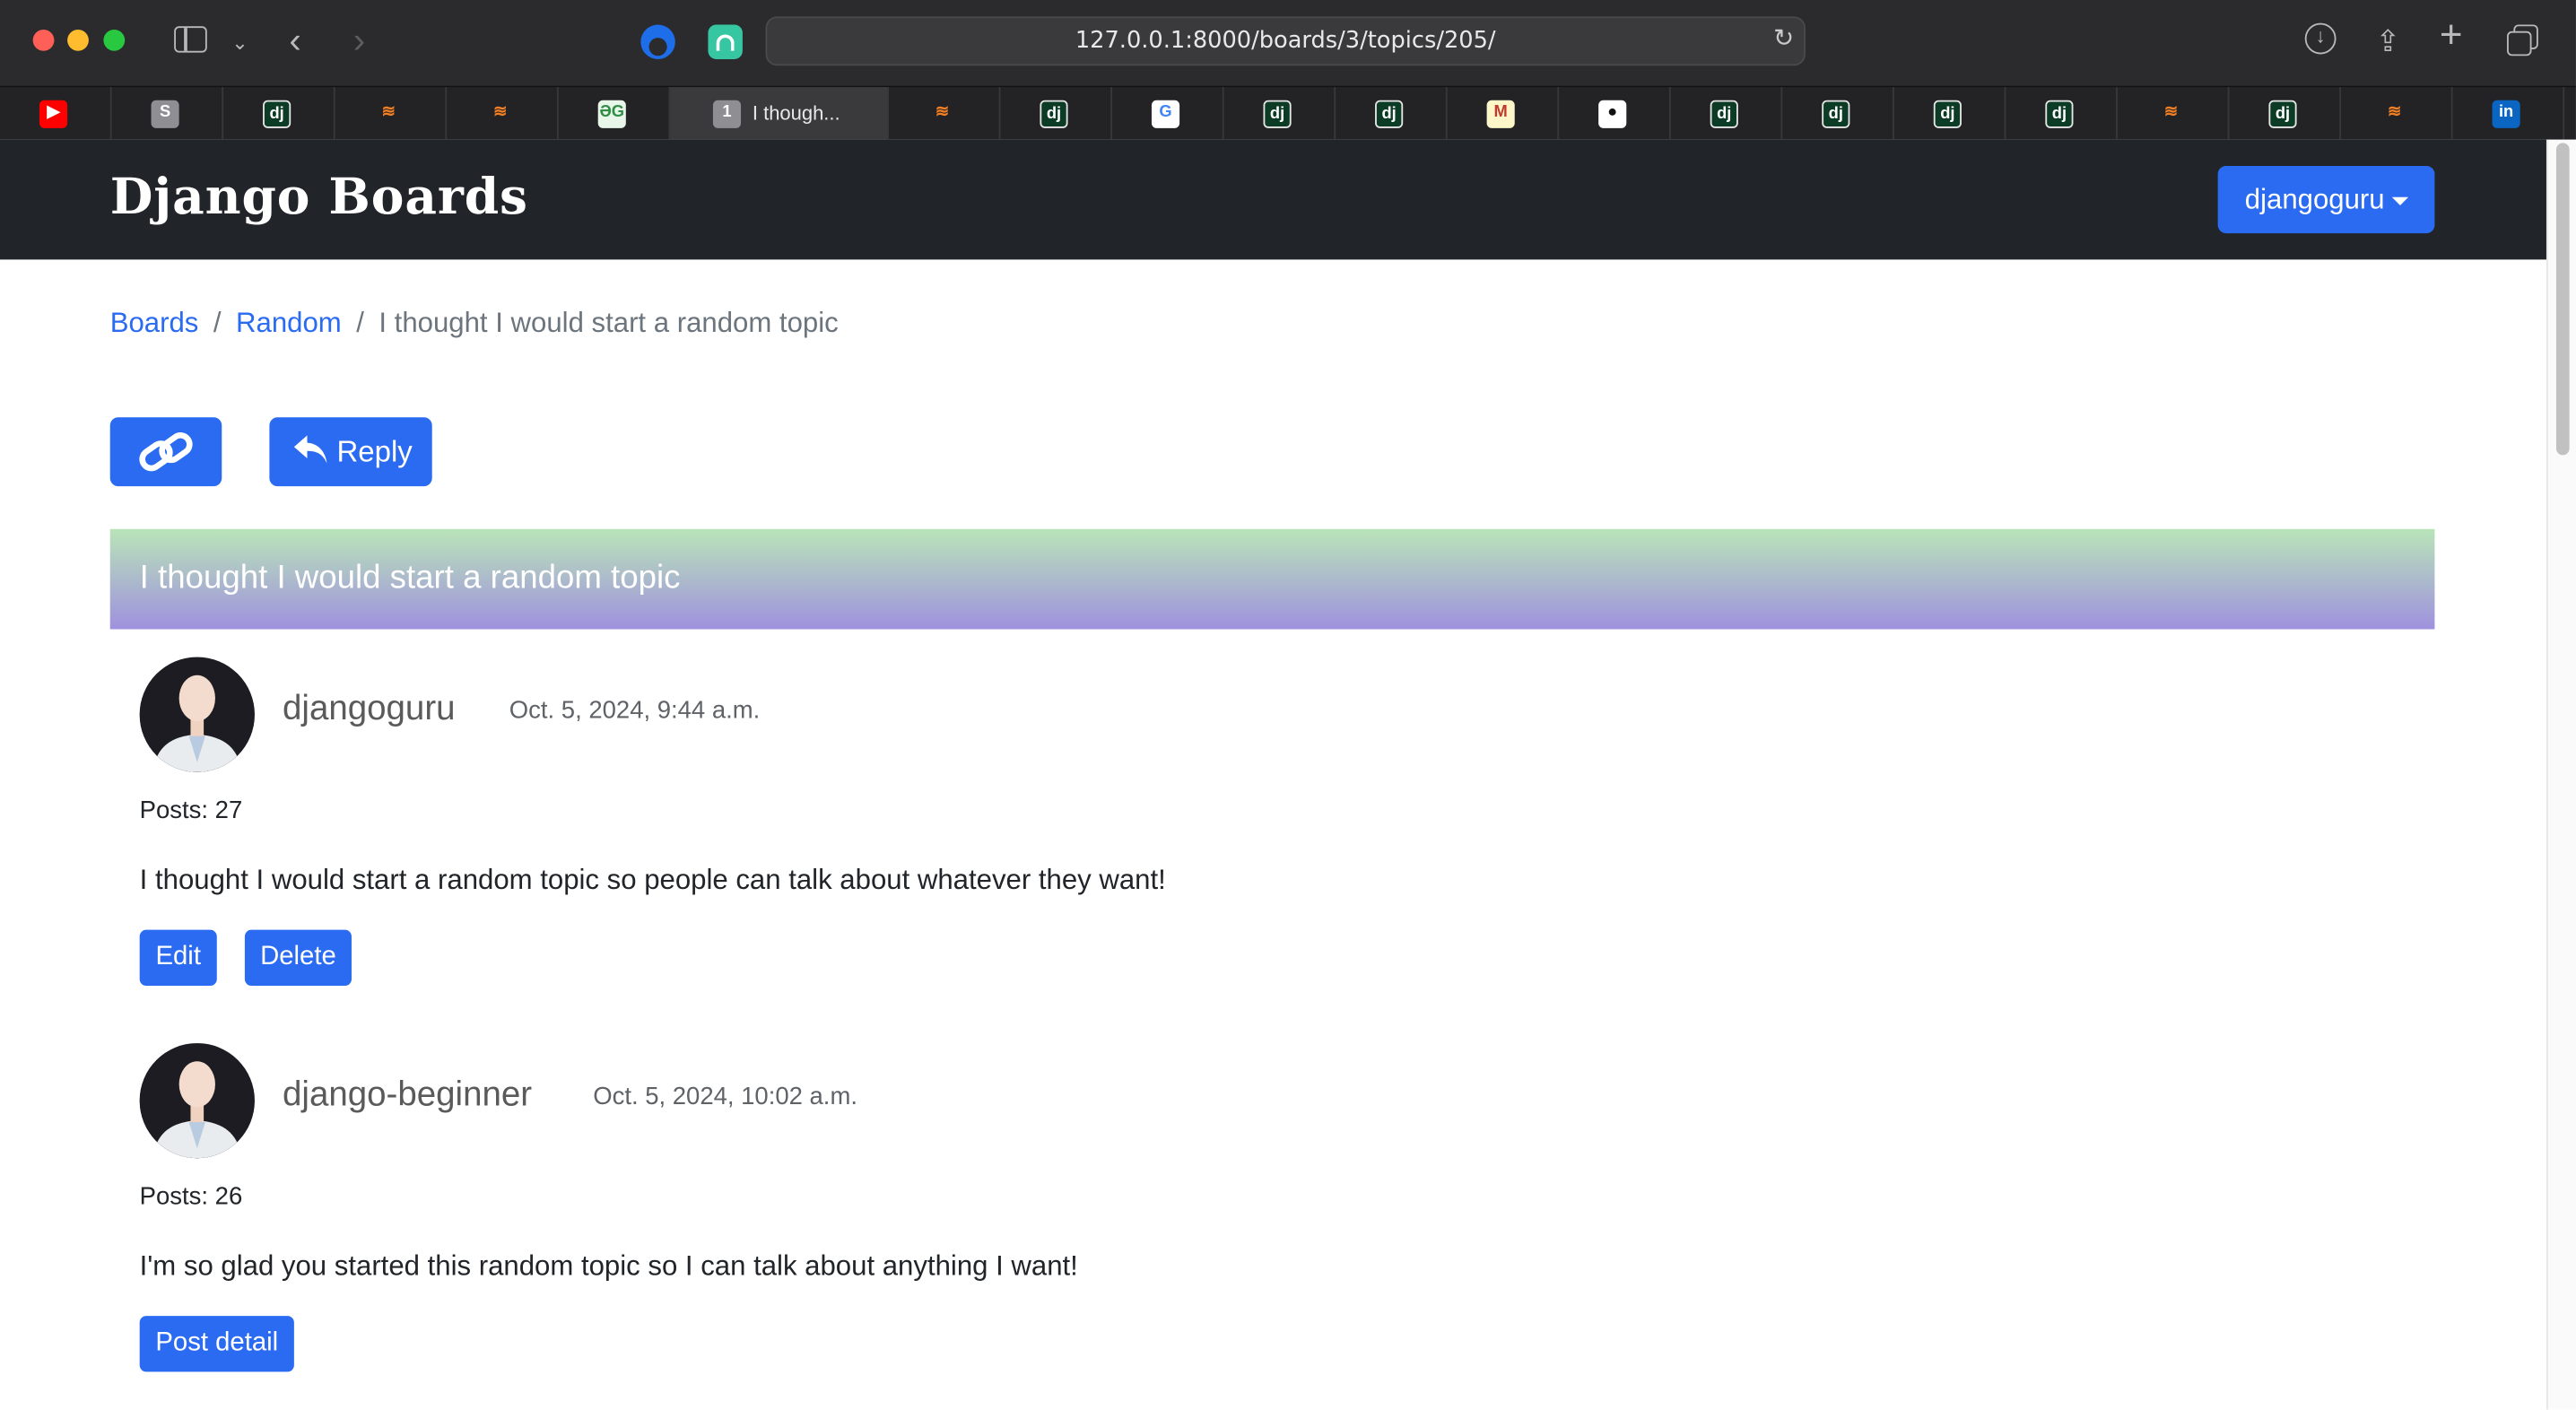 Image resolution: width=2576 pixels, height=1410 pixels. I want to click on youtube-icon: ▶, so click(53, 114).